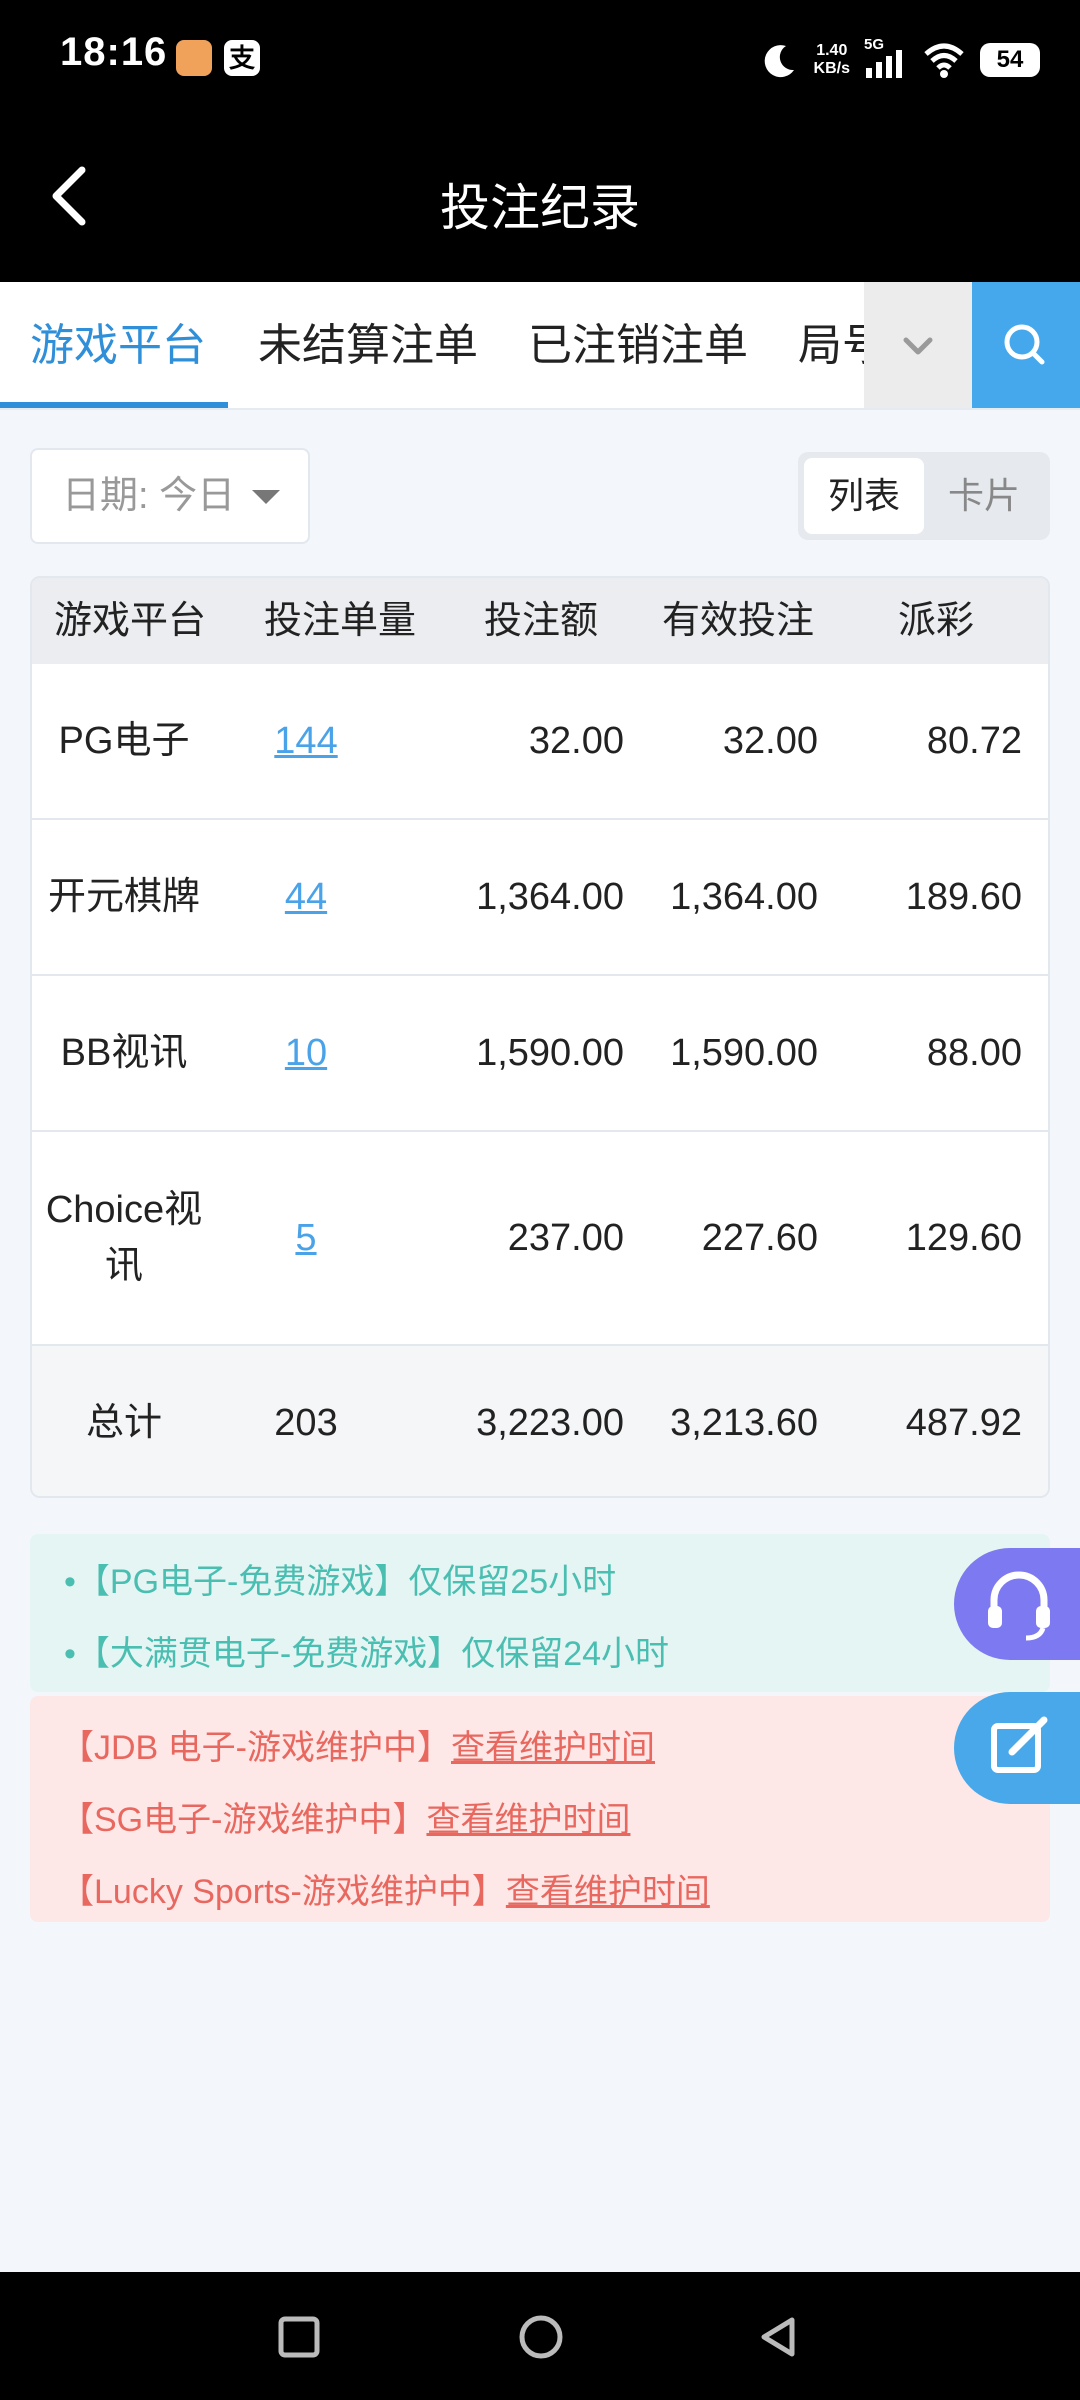 The width and height of the screenshot is (1080, 2400). Describe the element at coordinates (638, 345) in the screenshot. I see `tab-cancelled: 已注销注单` at that location.